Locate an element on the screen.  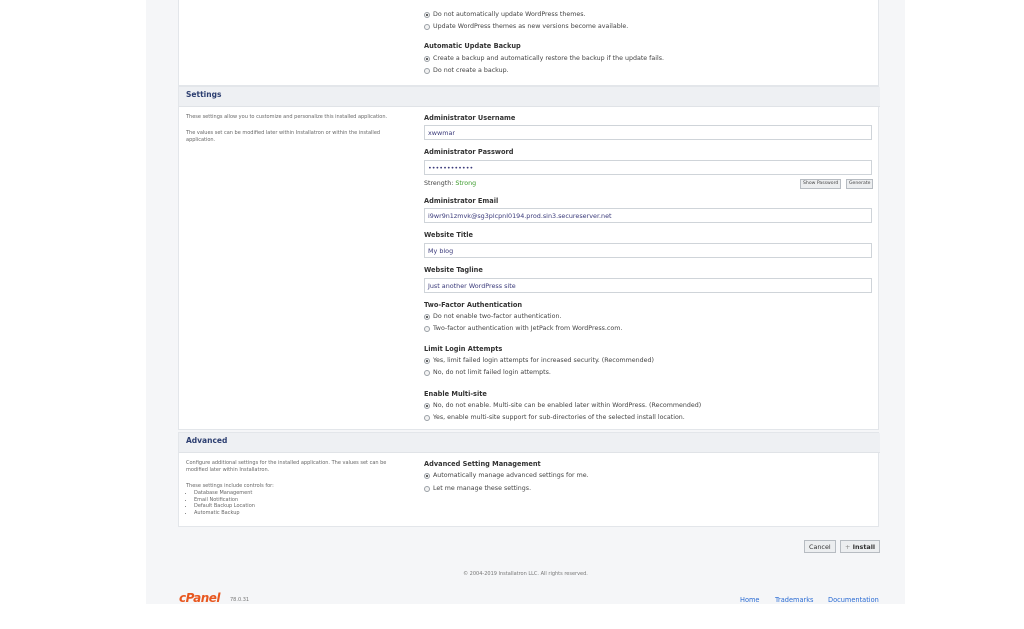
website-tagline-input: Just another WordPress site is located at coordinates (648, 285).